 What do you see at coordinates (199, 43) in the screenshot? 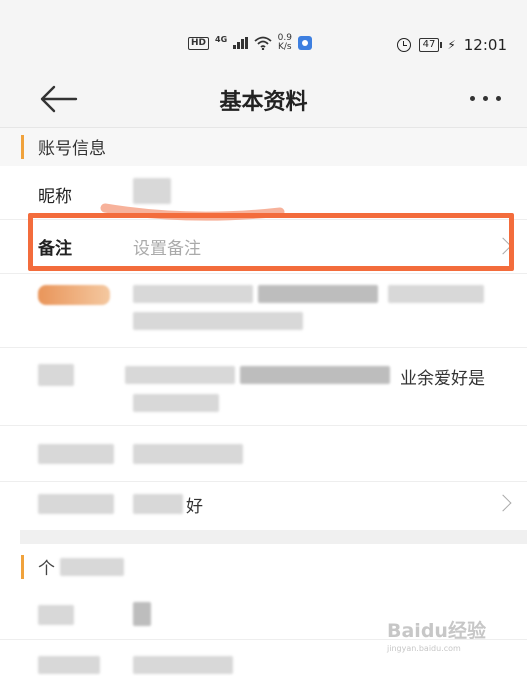
I see `hd-badge: HD` at bounding box center [199, 43].